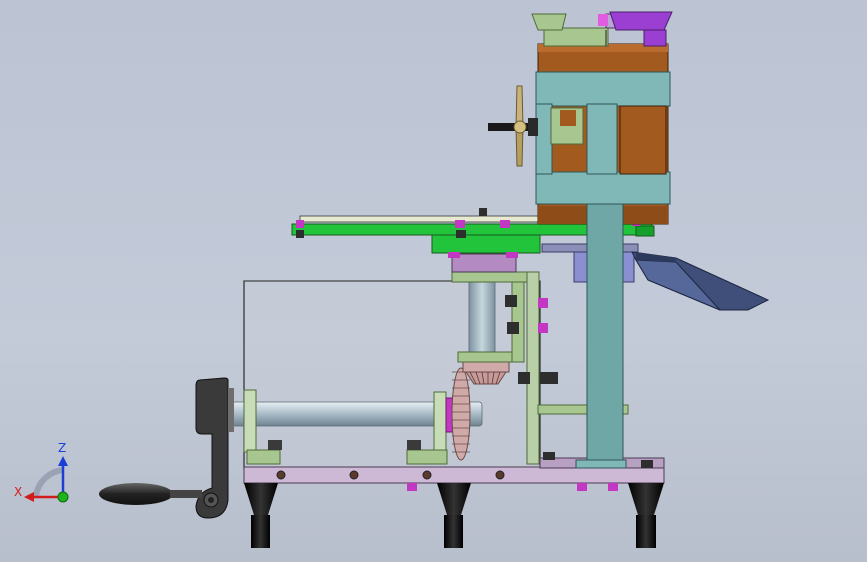  I want to click on bevel-gear-large, so click(461, 414).